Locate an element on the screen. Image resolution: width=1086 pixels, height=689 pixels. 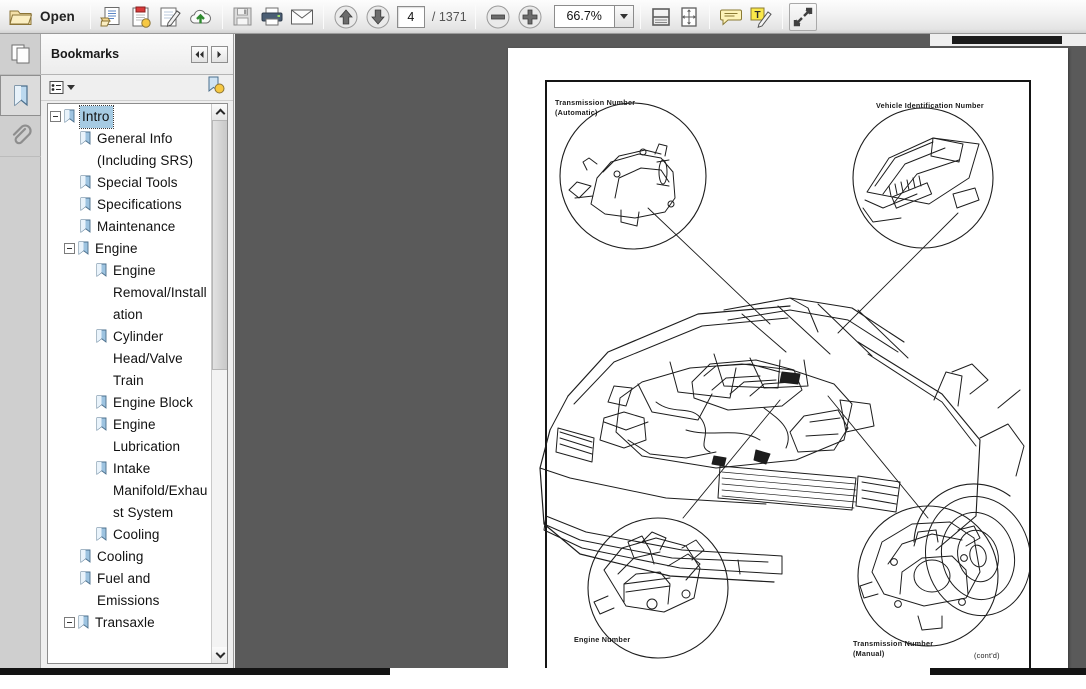
bookmark-options-button is located at coordinates (62, 87).